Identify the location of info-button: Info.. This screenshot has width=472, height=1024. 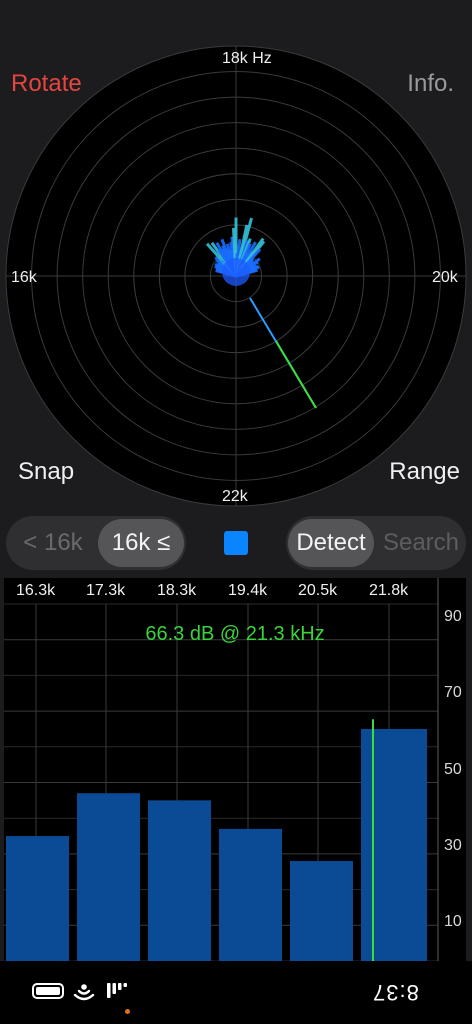
(430, 84).